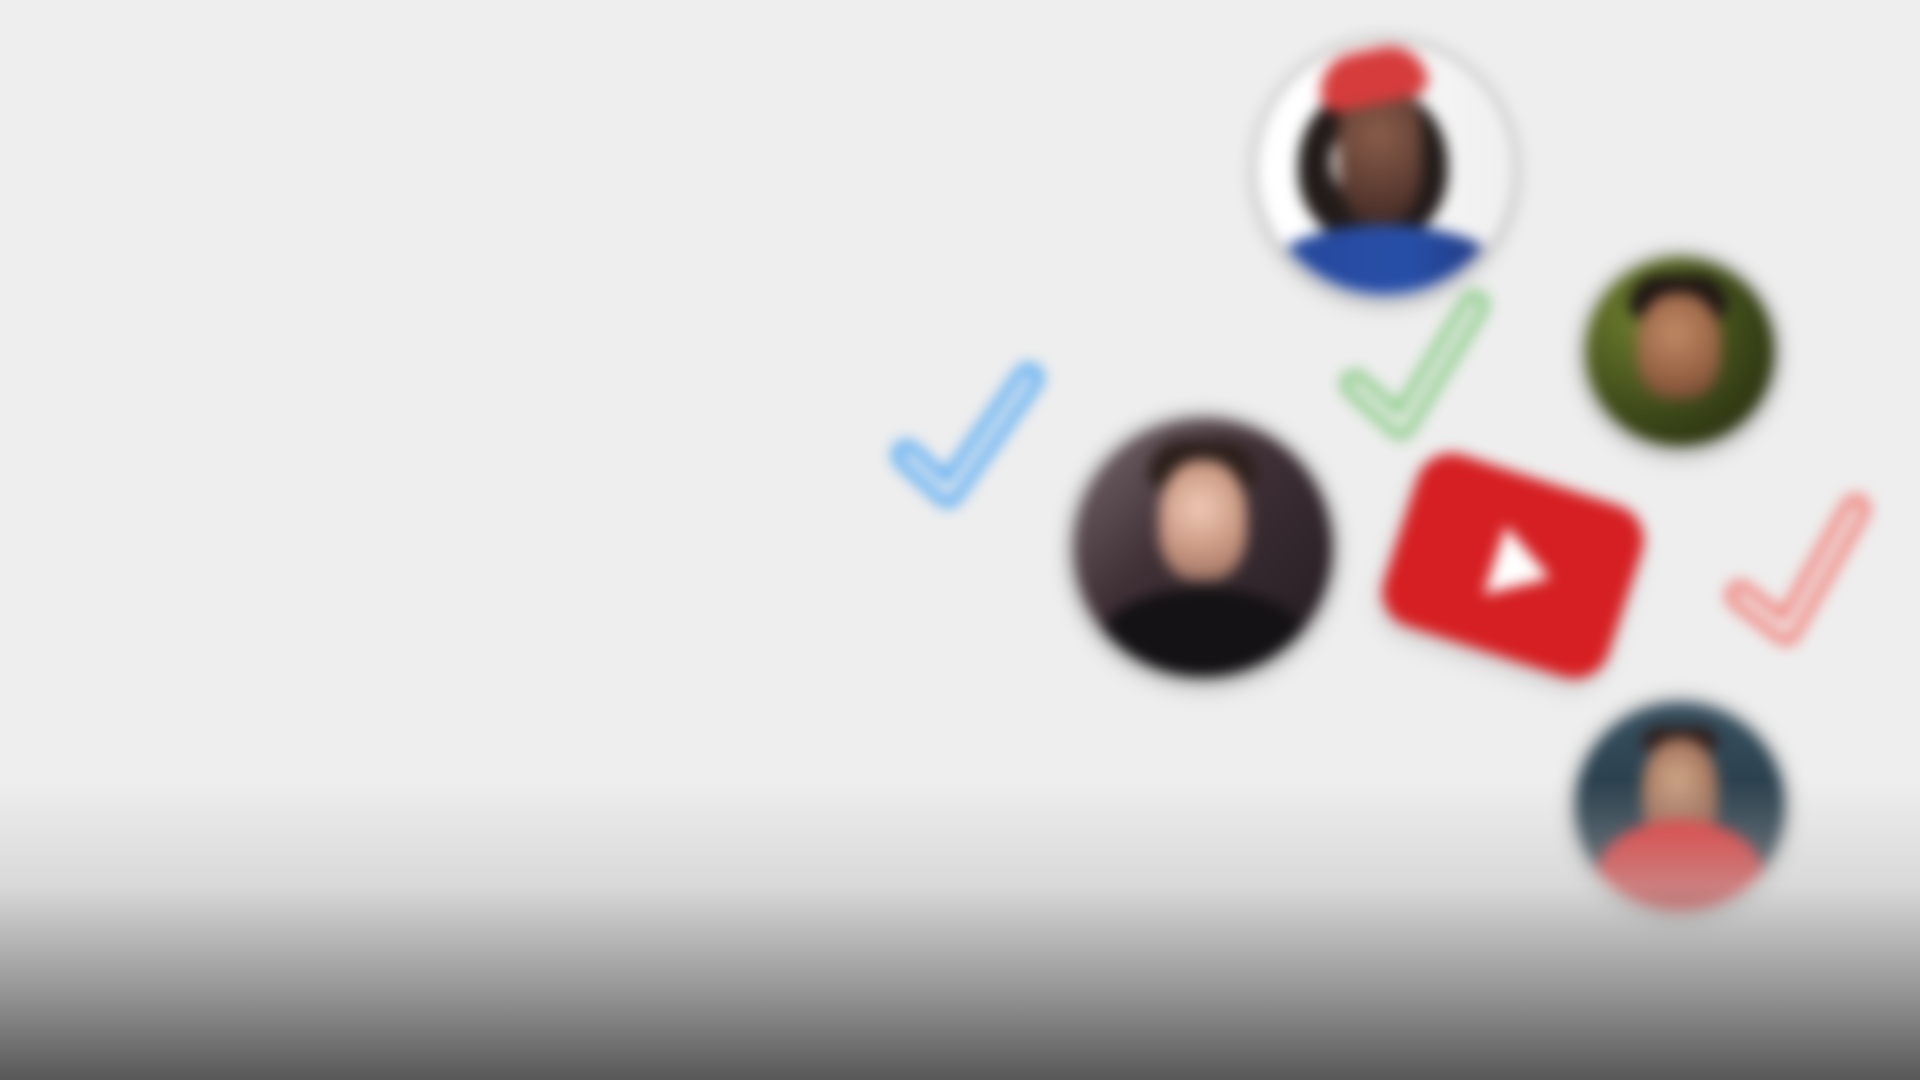 This screenshot has height=1080, width=1920. What do you see at coordinates (1385, 260) in the screenshot?
I see `avatar-1-shirt` at bounding box center [1385, 260].